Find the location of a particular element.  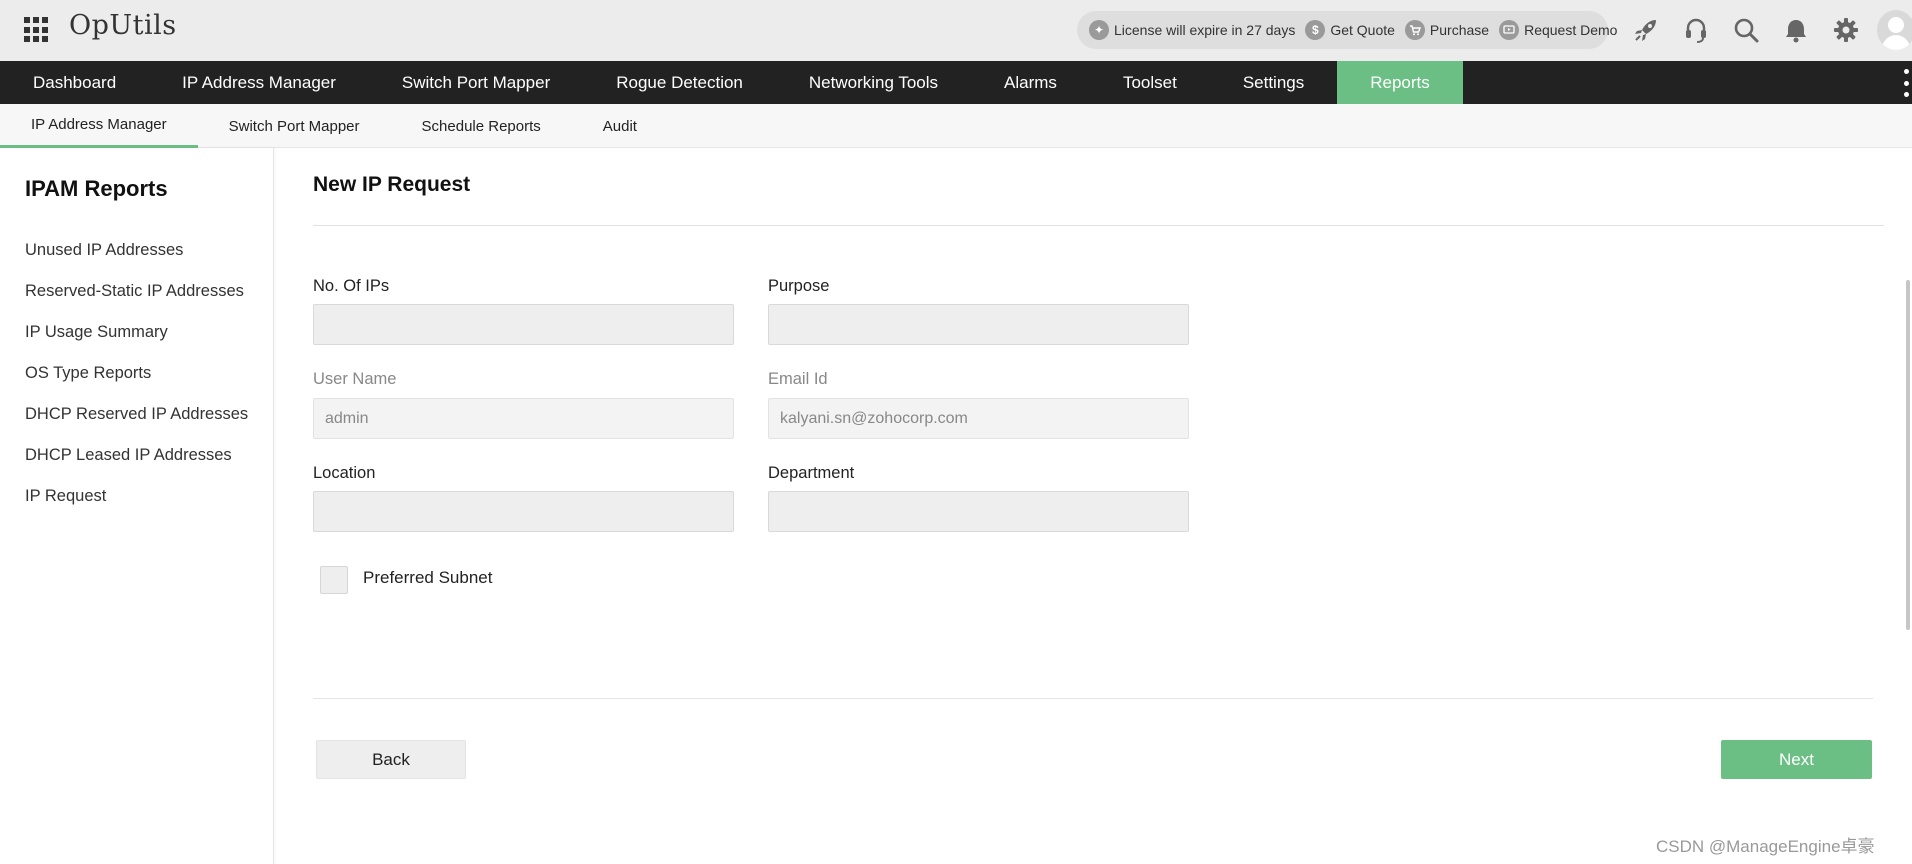

nav-rogue-detection: Rogue Detection is located at coordinates (679, 82).